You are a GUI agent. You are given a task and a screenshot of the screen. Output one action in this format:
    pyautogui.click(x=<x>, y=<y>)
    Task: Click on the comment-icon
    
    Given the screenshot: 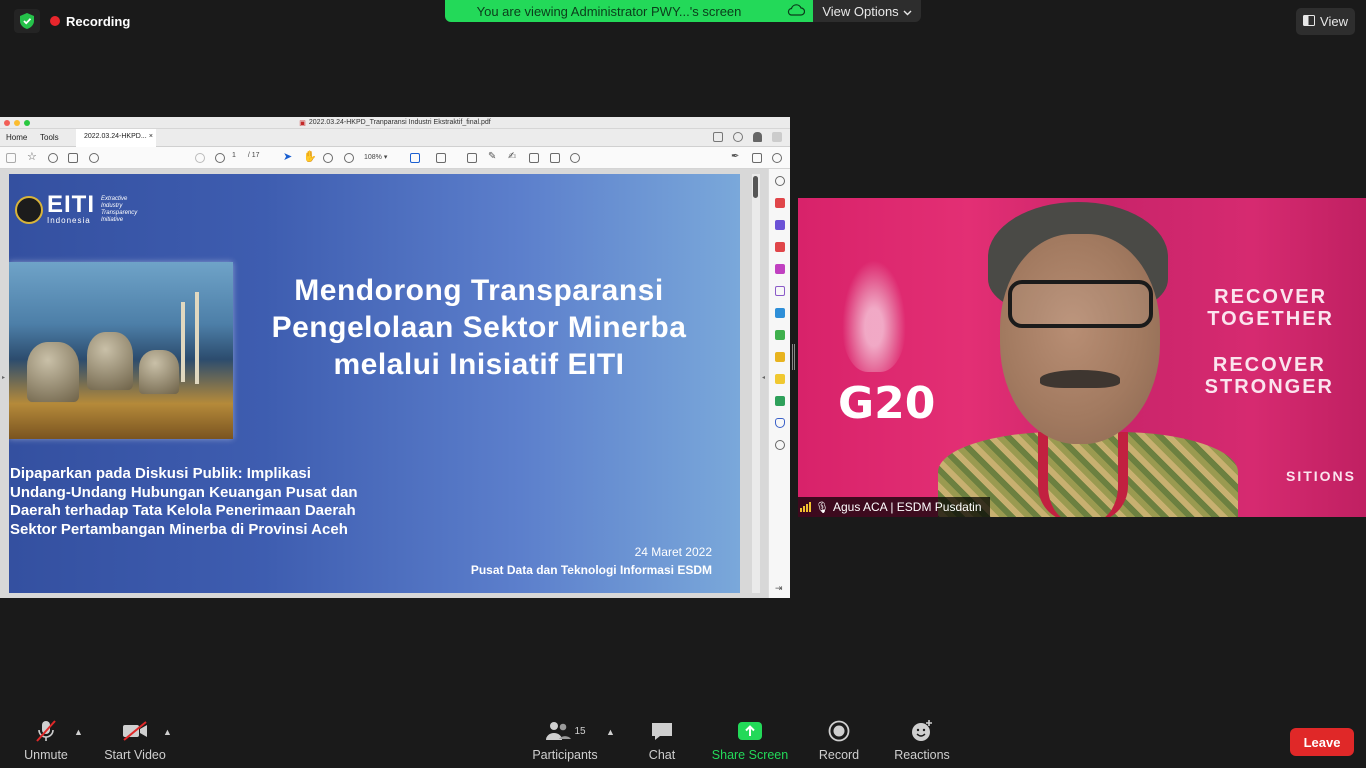 What is the action you would take?
    pyautogui.click(x=472, y=158)
    